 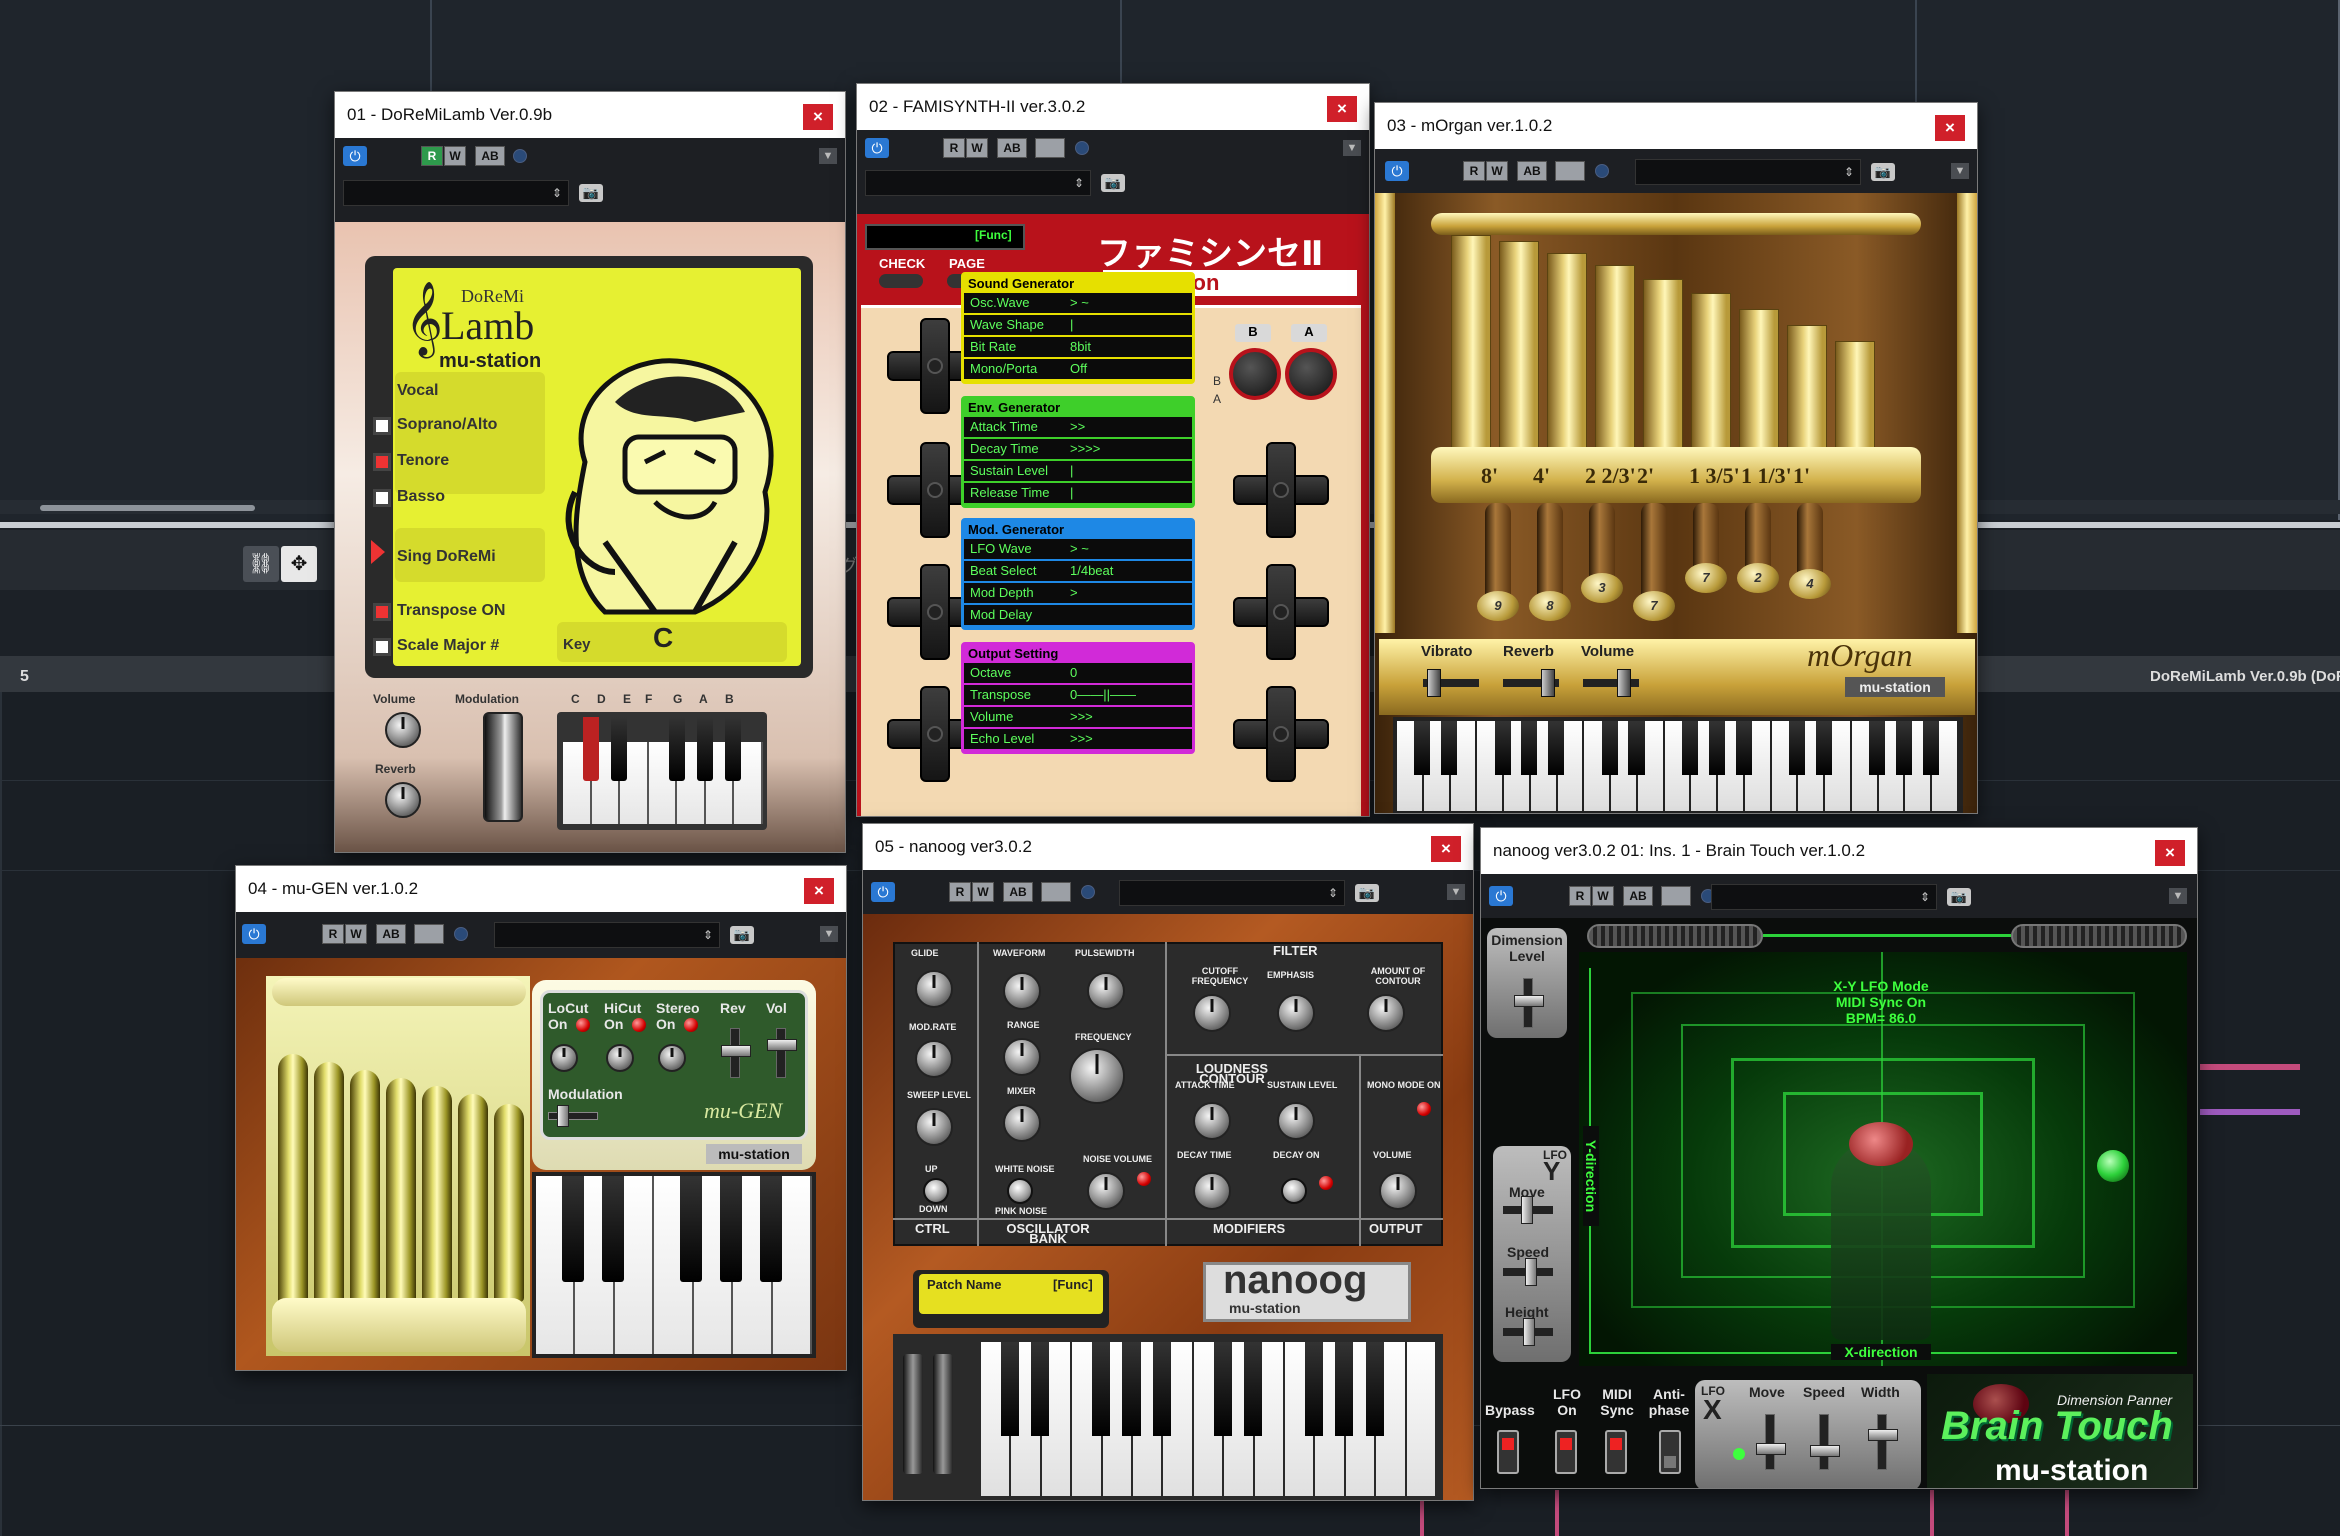 I want to click on lever-knob: 9, so click(x=1498, y=606).